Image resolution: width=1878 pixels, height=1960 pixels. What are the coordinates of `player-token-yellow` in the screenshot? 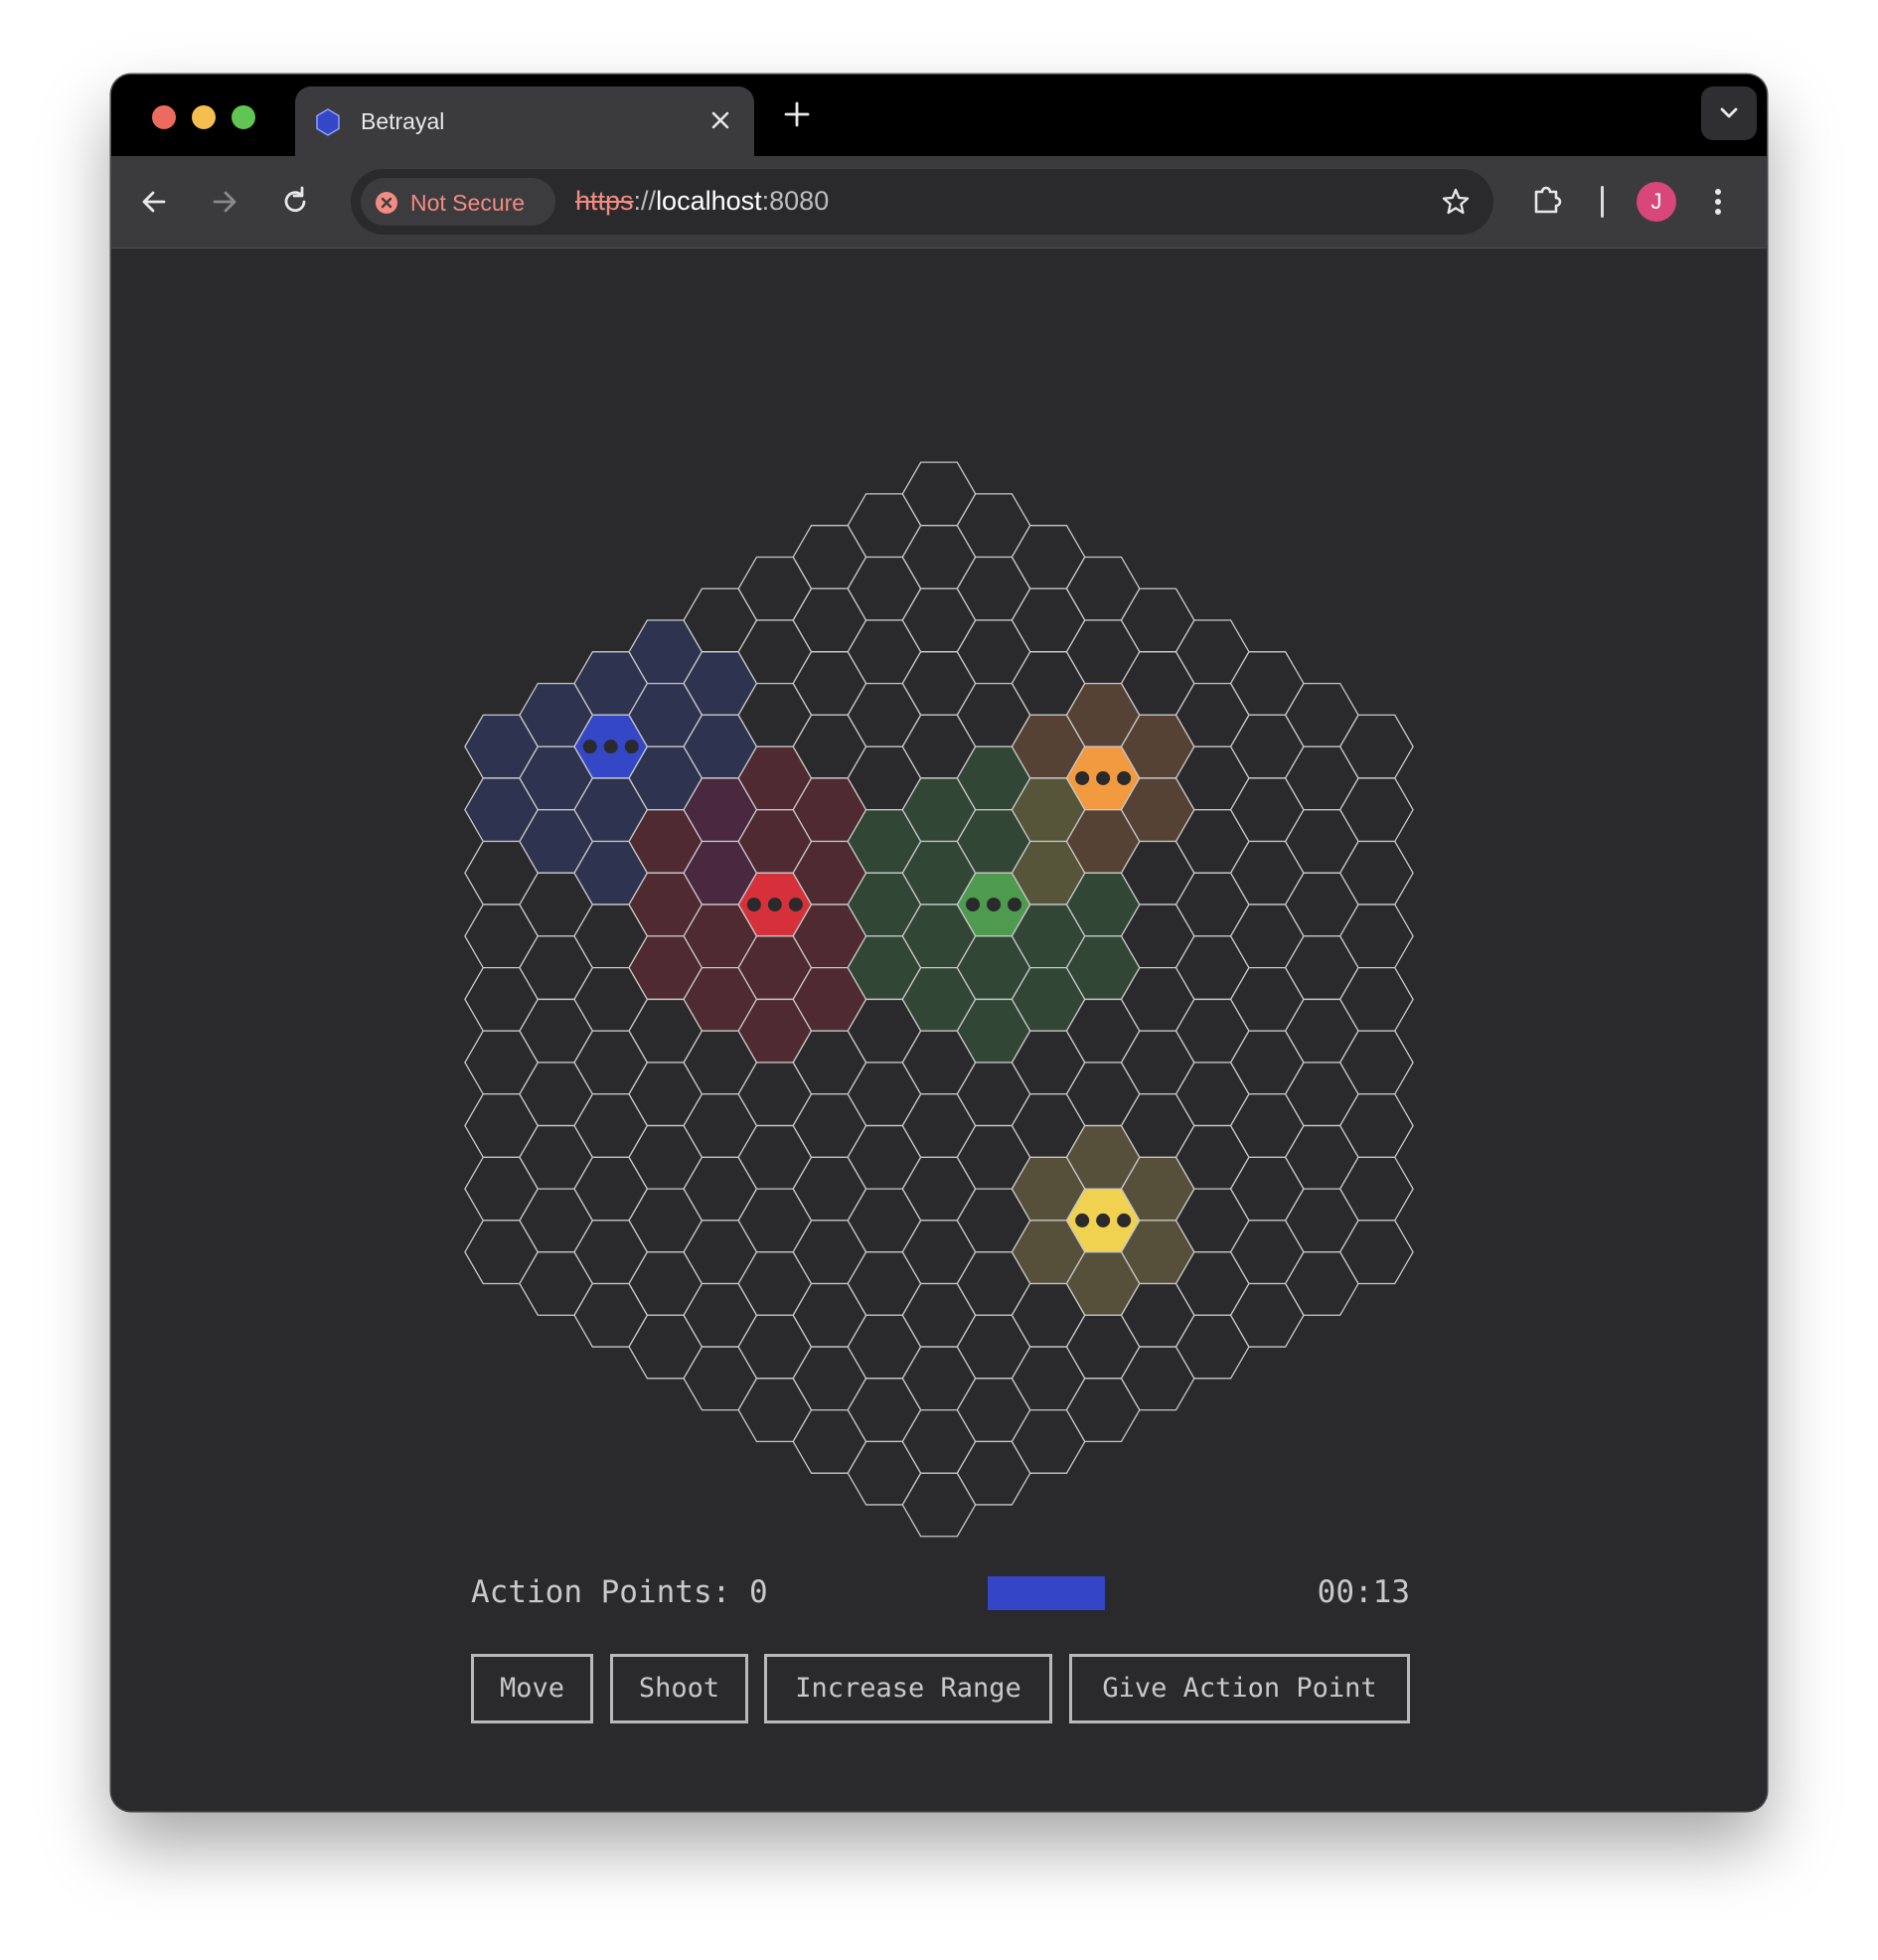 It's located at (1104, 1220).